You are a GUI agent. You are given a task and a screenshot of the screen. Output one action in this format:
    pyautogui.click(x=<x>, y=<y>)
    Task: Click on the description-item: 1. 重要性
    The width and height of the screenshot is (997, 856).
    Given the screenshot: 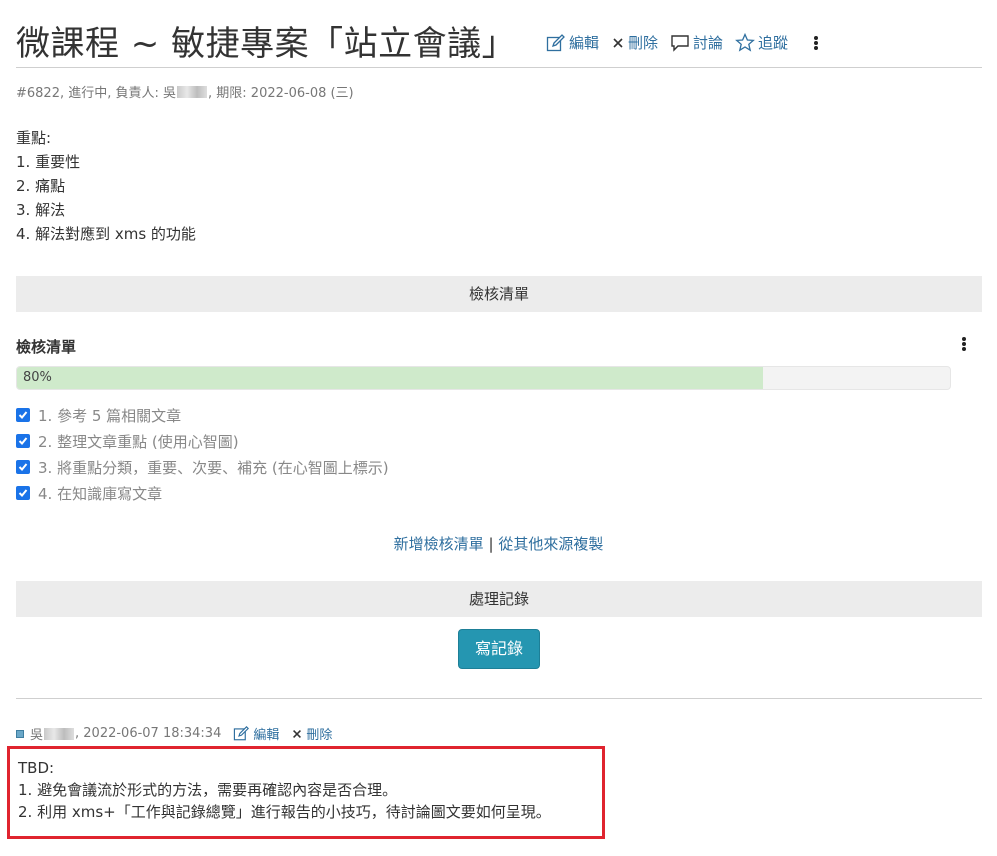 What is the action you would take?
    pyautogui.click(x=48, y=162)
    